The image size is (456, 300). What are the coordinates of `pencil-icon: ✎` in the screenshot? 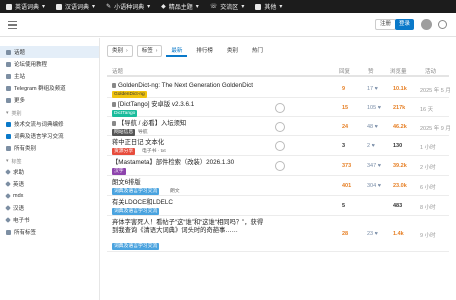 It's located at (109, 6).